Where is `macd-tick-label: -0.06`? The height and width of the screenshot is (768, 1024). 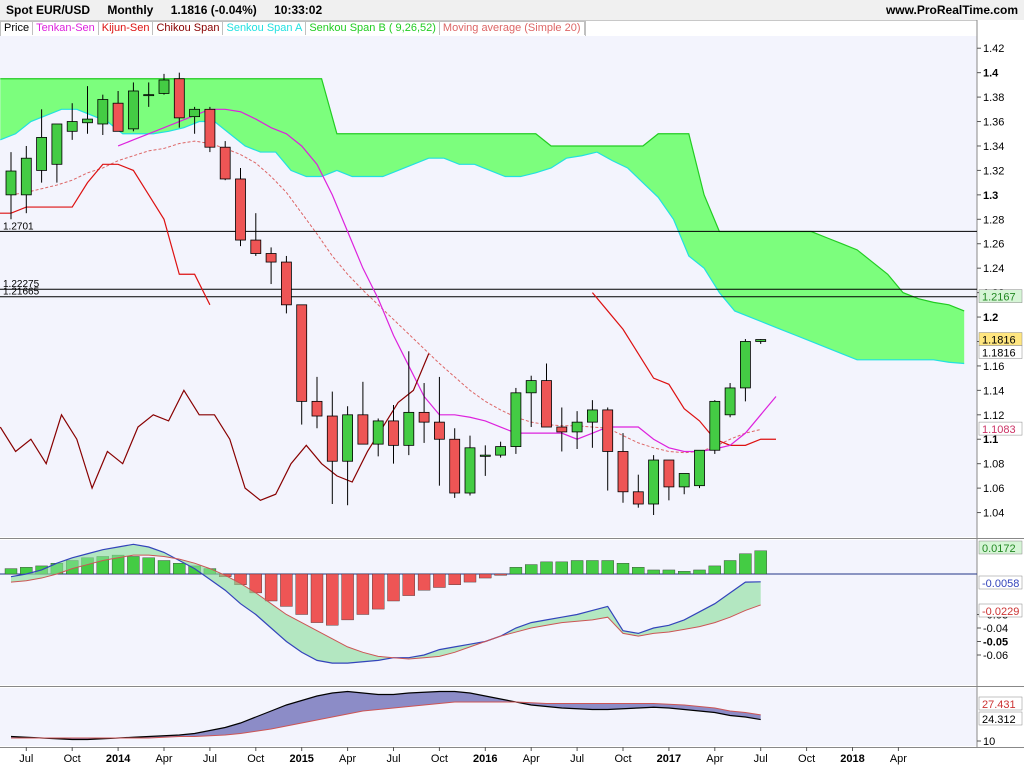
macd-tick-label: -0.06 is located at coordinates (995, 656).